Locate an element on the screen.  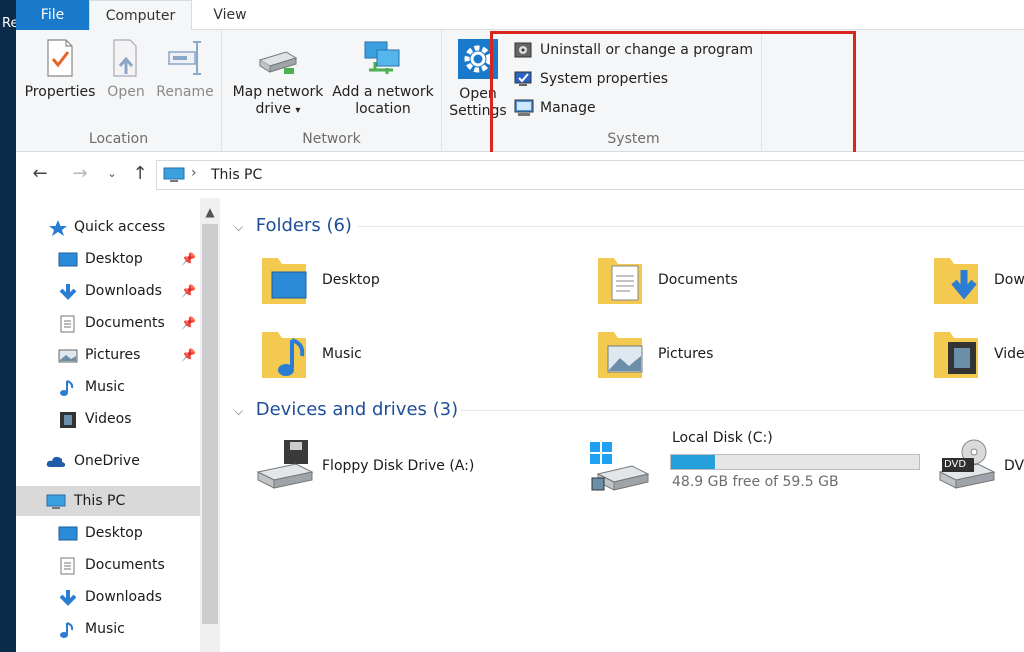
folder-downloads: Dow is located at coordinates (978, 282).